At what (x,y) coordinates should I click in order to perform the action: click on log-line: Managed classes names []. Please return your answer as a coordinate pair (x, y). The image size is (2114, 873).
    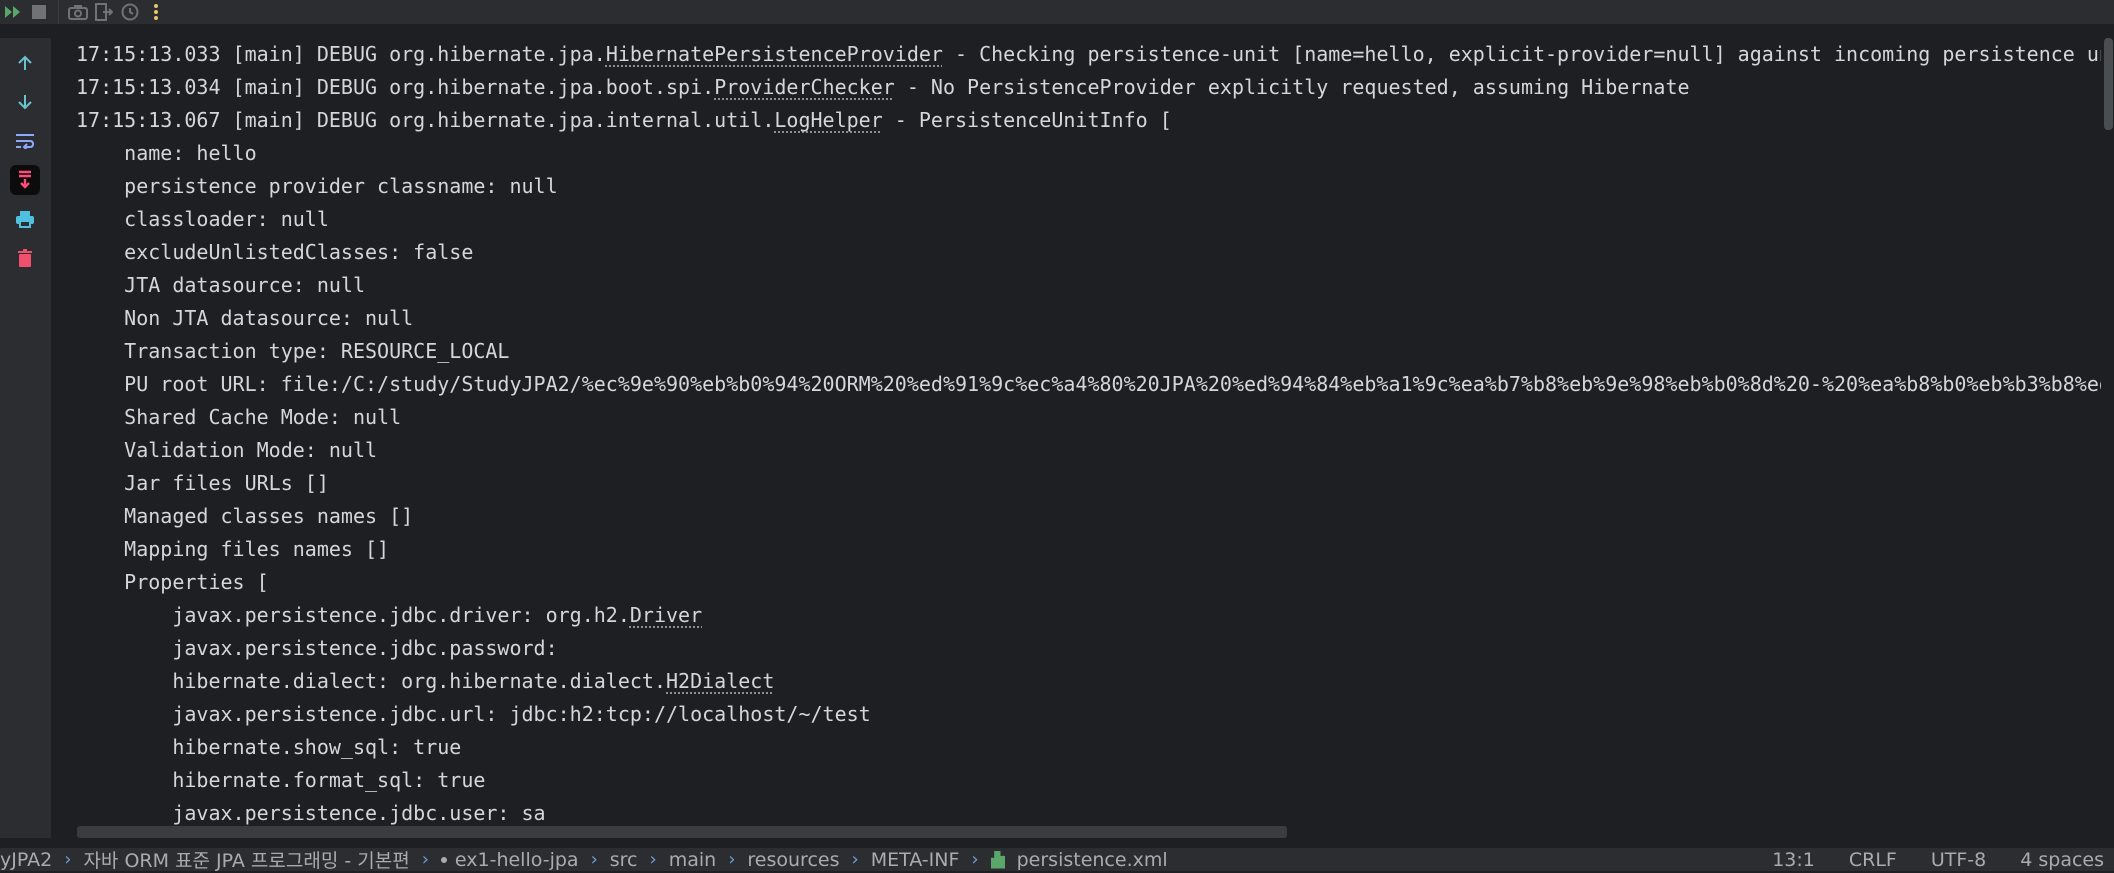
    Looking at the image, I should click on (244, 516).